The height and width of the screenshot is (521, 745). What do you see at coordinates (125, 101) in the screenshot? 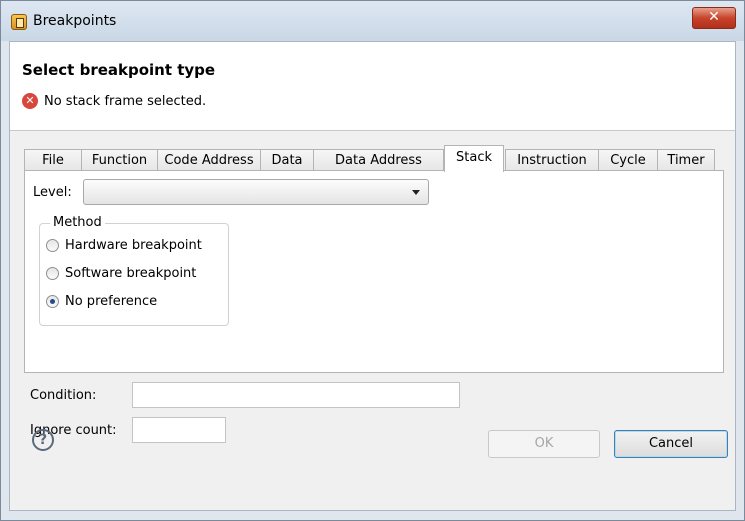
I see `error-message: No stack frame selected.` at bounding box center [125, 101].